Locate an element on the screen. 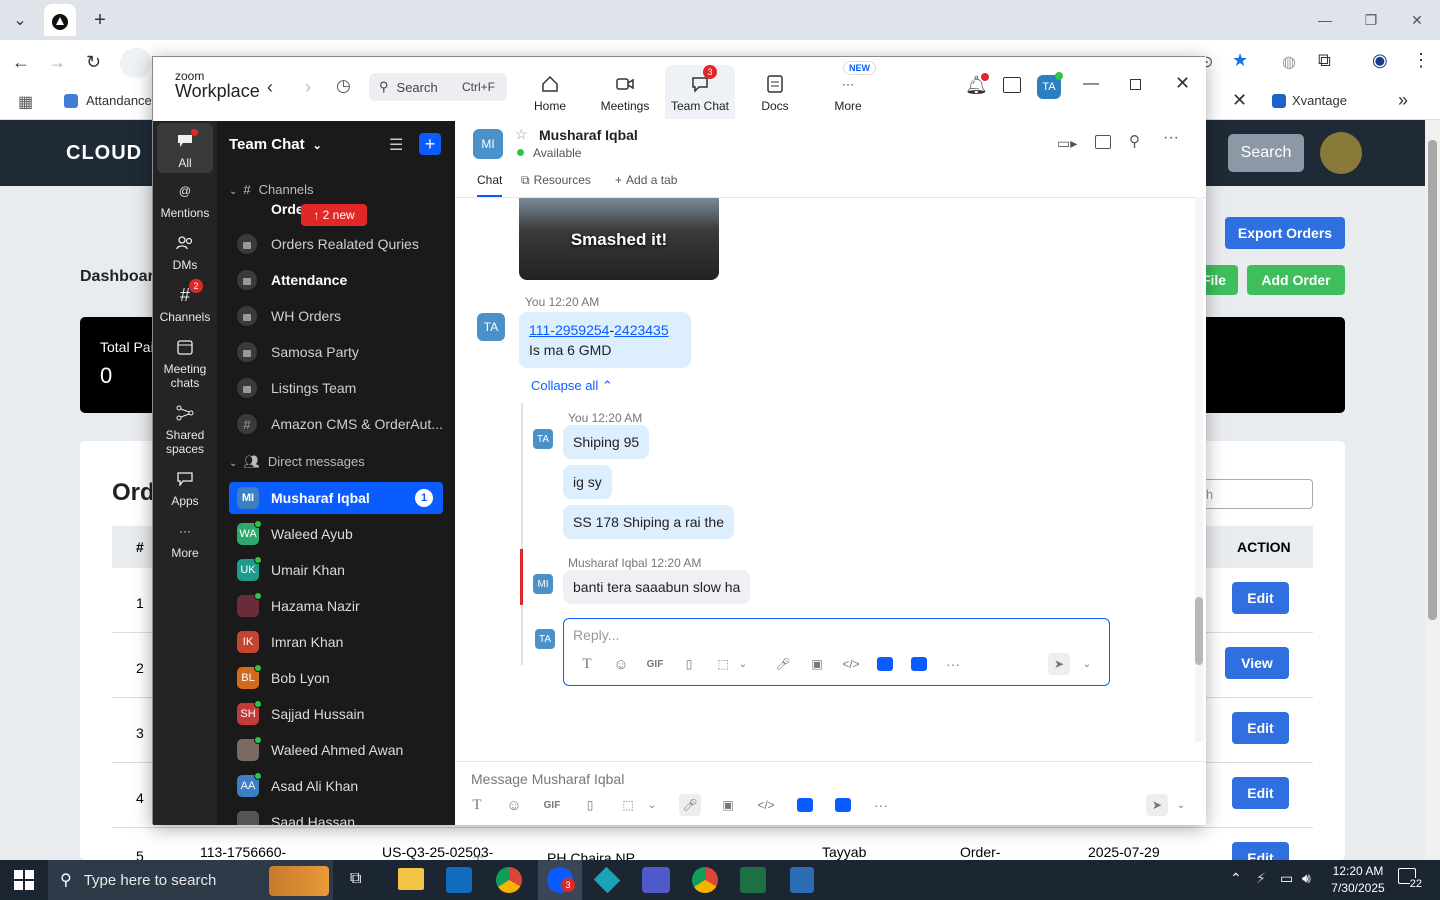 This screenshot has width=1440, height=900. chat-search-icon: ⚲ is located at coordinates (1134, 141).